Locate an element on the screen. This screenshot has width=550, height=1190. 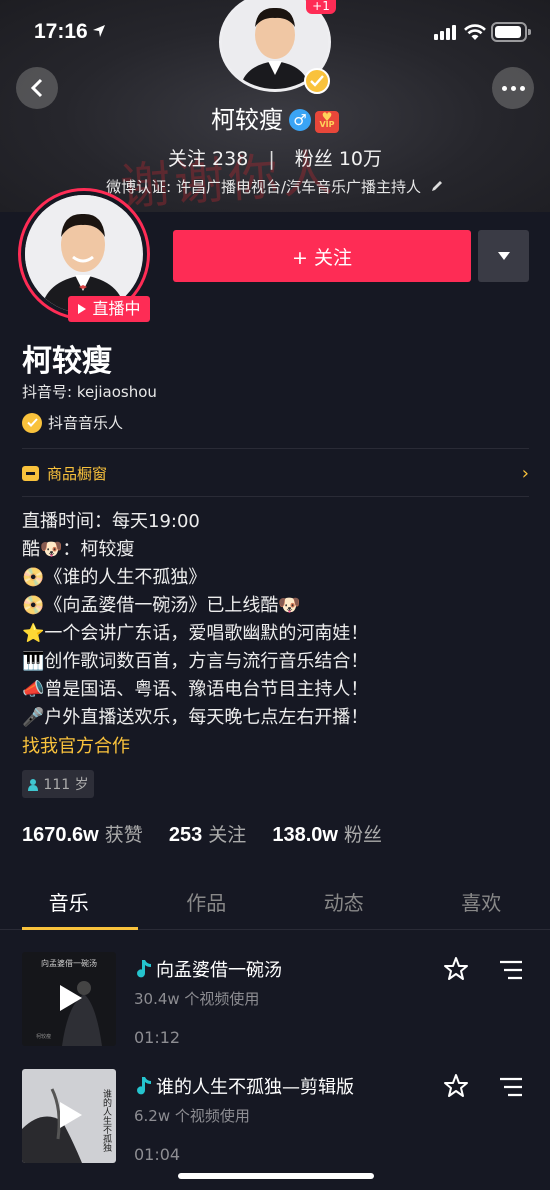
profile-name: 柯较瘦 is located at coordinates (67, 361).